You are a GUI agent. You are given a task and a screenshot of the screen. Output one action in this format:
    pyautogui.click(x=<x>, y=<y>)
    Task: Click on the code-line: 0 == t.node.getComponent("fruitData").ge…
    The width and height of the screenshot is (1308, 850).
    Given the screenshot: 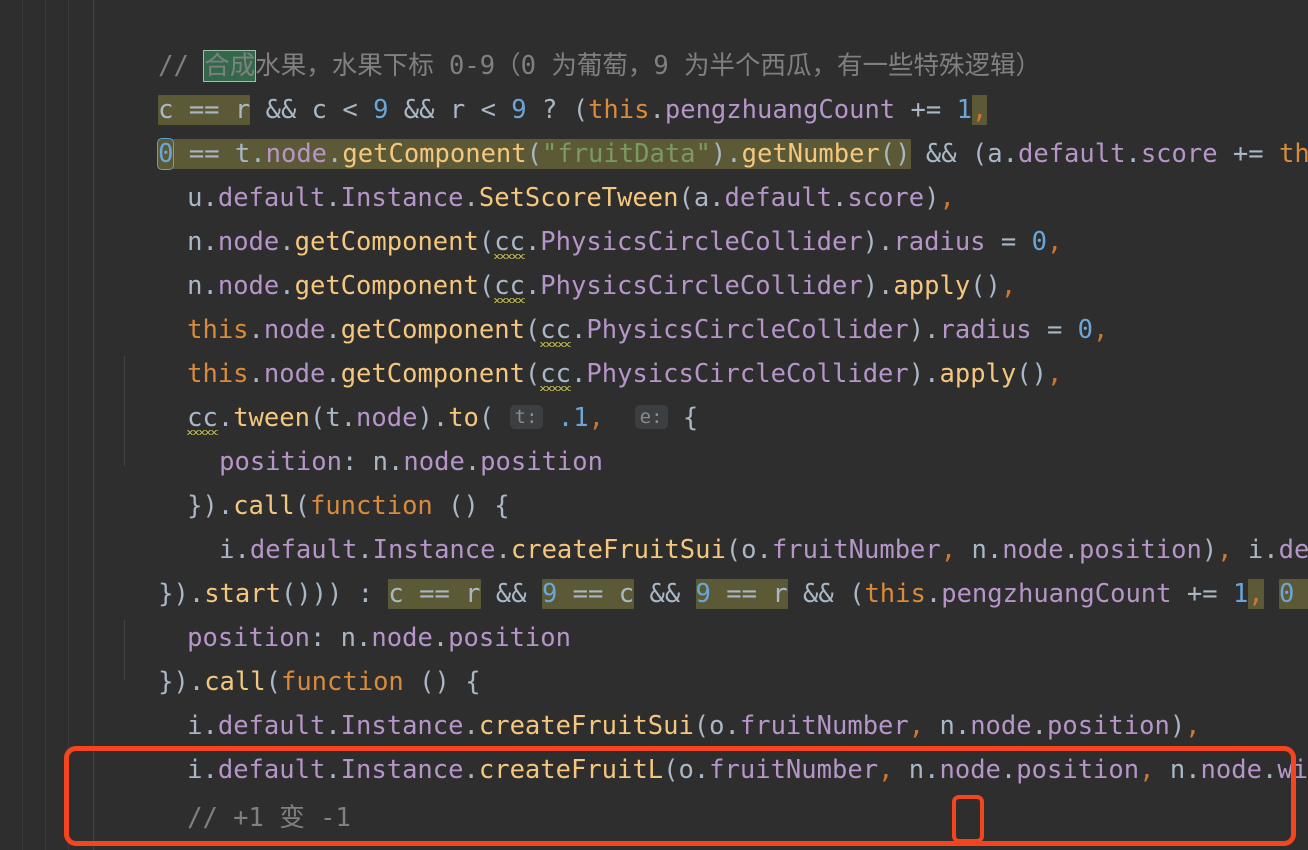 What is the action you would take?
    pyautogui.click(x=654, y=129)
    